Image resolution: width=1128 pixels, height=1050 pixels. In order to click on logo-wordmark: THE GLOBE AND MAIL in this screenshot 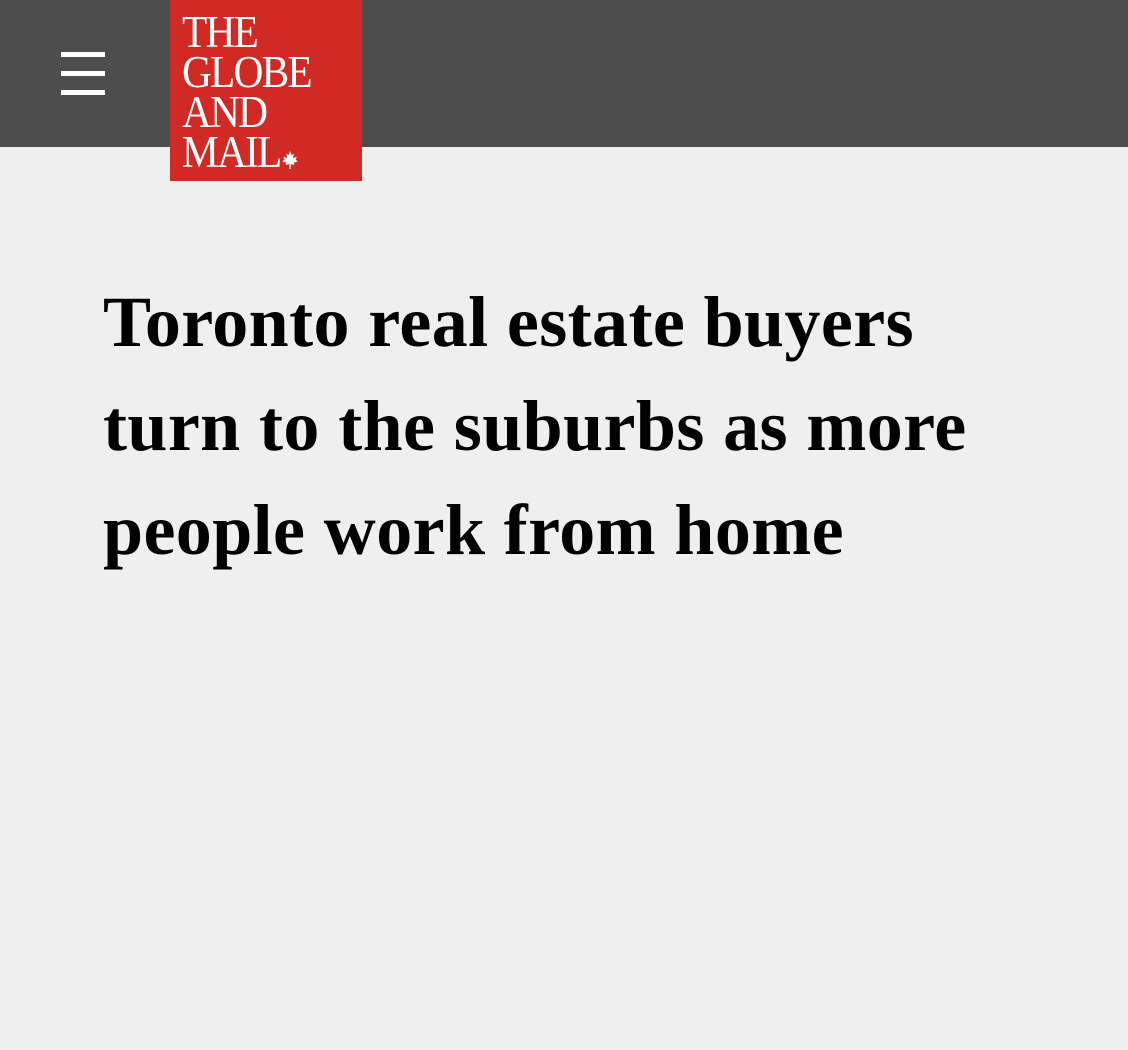, I will do `click(269, 91)`.